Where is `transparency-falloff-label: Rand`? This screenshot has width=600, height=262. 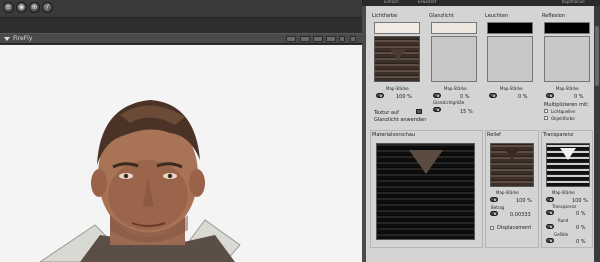 transparency-falloff-label: Rand is located at coordinates (563, 220).